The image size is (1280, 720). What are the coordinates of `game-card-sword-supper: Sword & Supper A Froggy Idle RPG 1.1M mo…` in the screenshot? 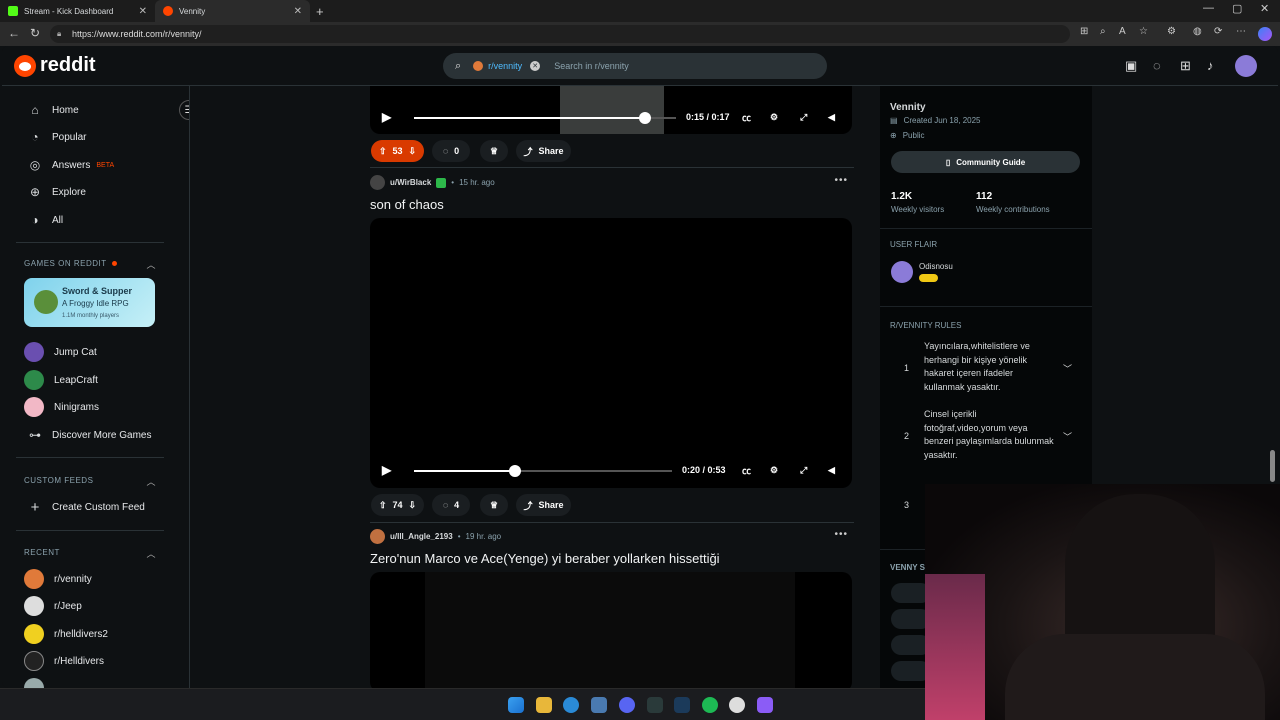 It's located at (89, 302).